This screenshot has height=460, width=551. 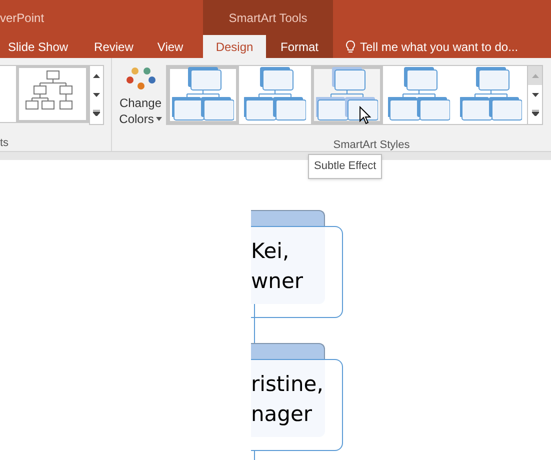 What do you see at coordinates (277, 281) in the screenshot?
I see `node-text: wner` at bounding box center [277, 281].